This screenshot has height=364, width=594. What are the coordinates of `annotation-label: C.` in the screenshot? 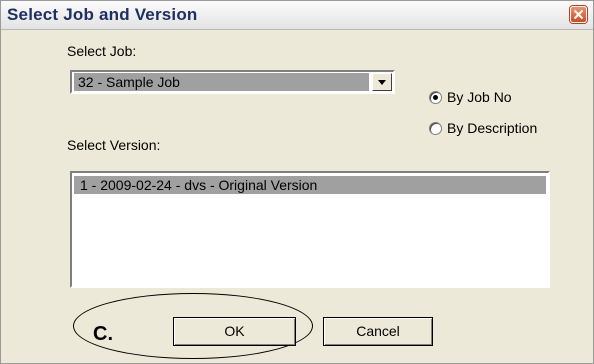 It's located at (103, 334).